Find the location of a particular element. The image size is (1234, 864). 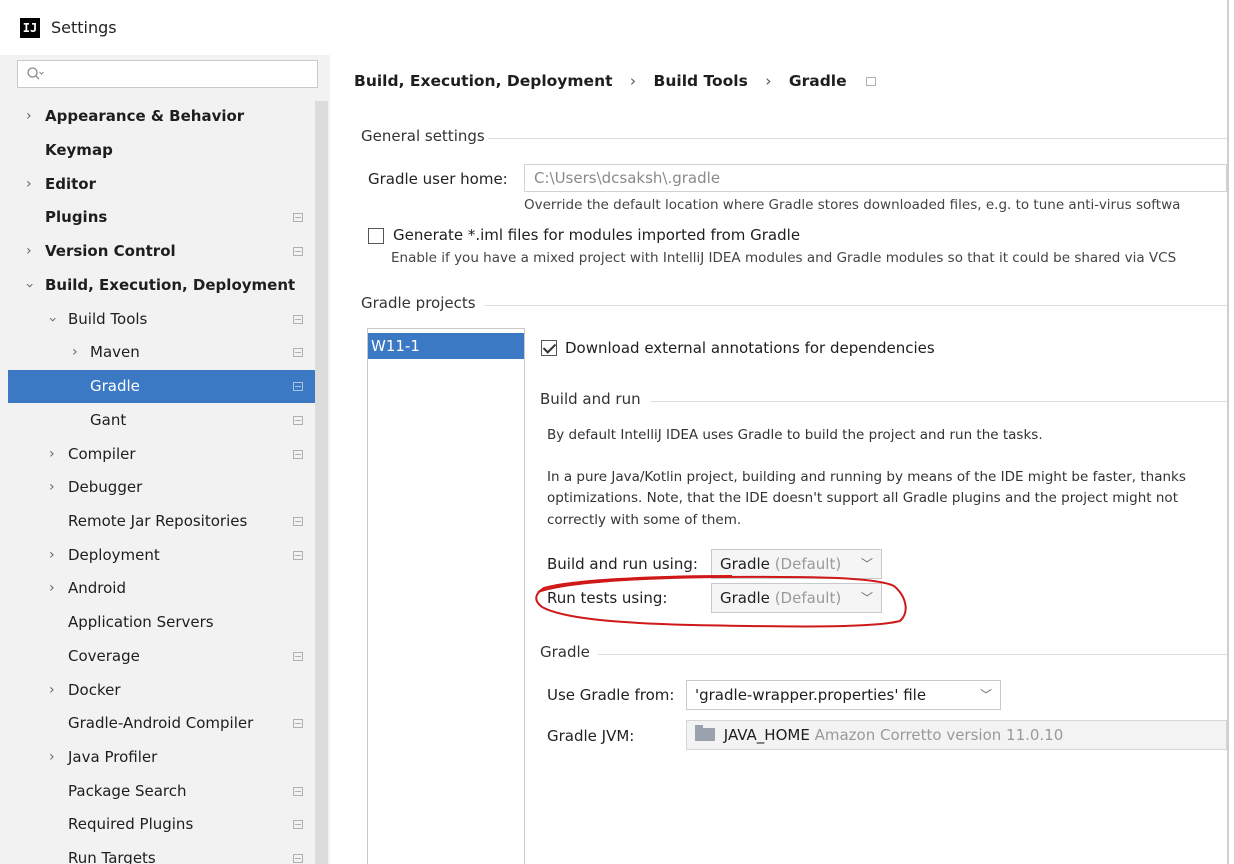

gradle-projects-list: W11-1 is located at coordinates (446, 596).